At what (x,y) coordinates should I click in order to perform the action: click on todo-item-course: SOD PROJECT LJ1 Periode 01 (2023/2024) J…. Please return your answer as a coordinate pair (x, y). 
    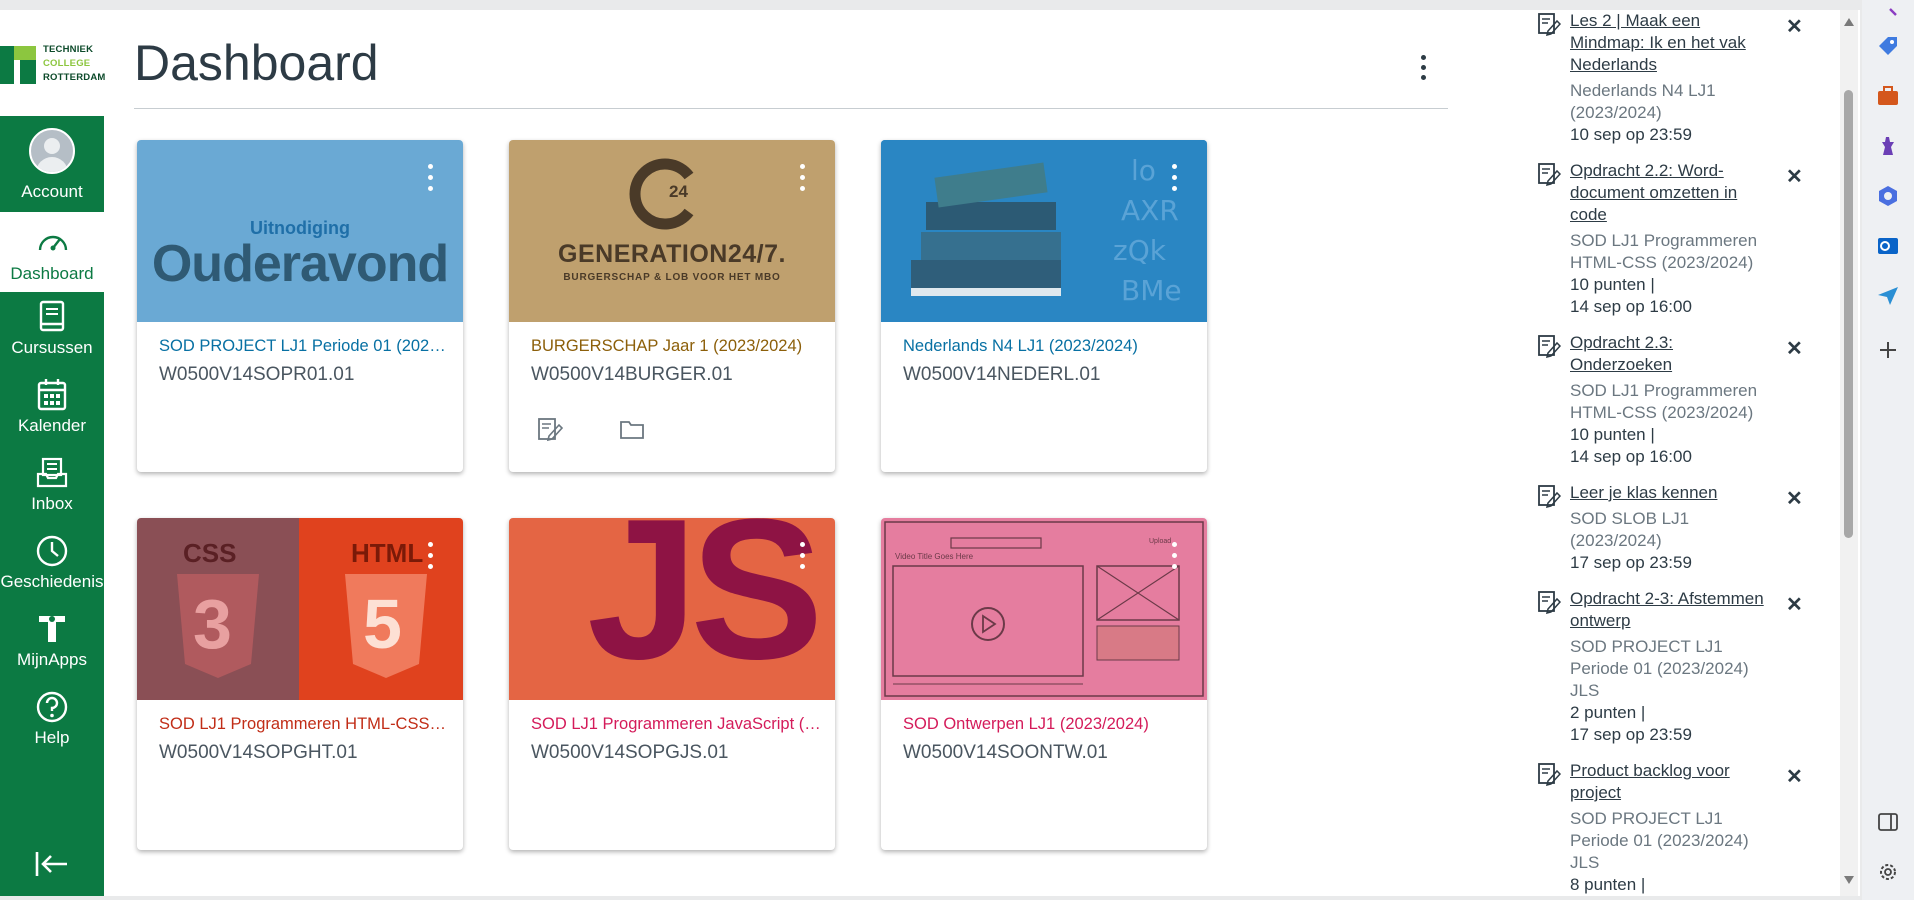
    Looking at the image, I should click on (1659, 668).